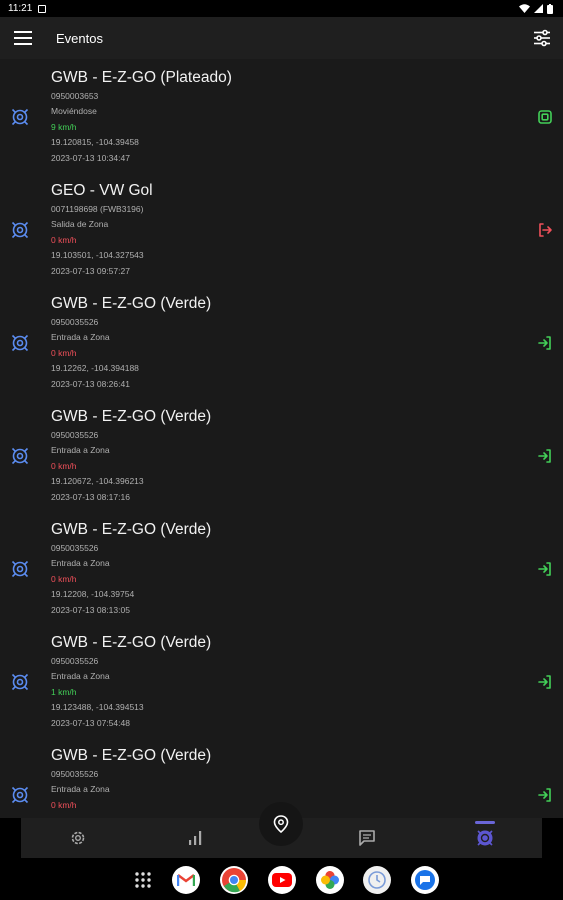  I want to click on nav-stats, so click(195, 838).